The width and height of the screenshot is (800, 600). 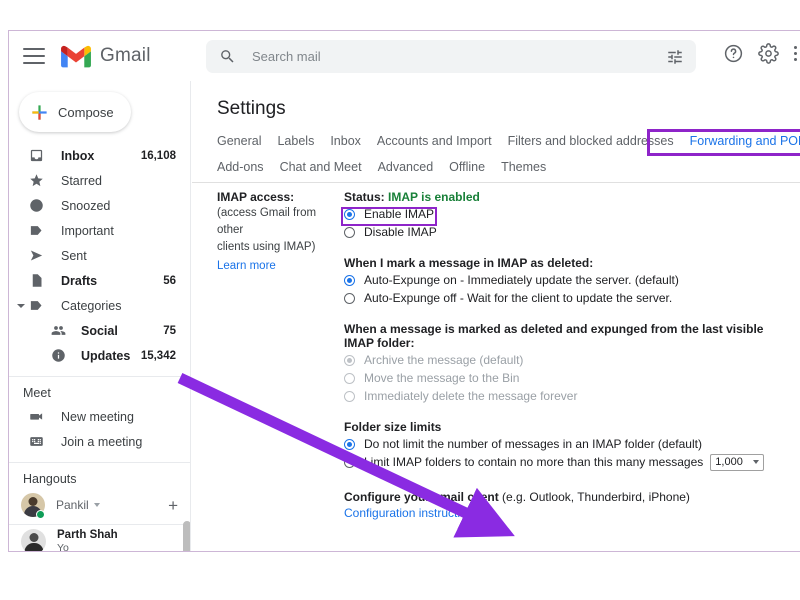 I want to click on sidebar-item-starred: Starred, so click(x=99, y=180).